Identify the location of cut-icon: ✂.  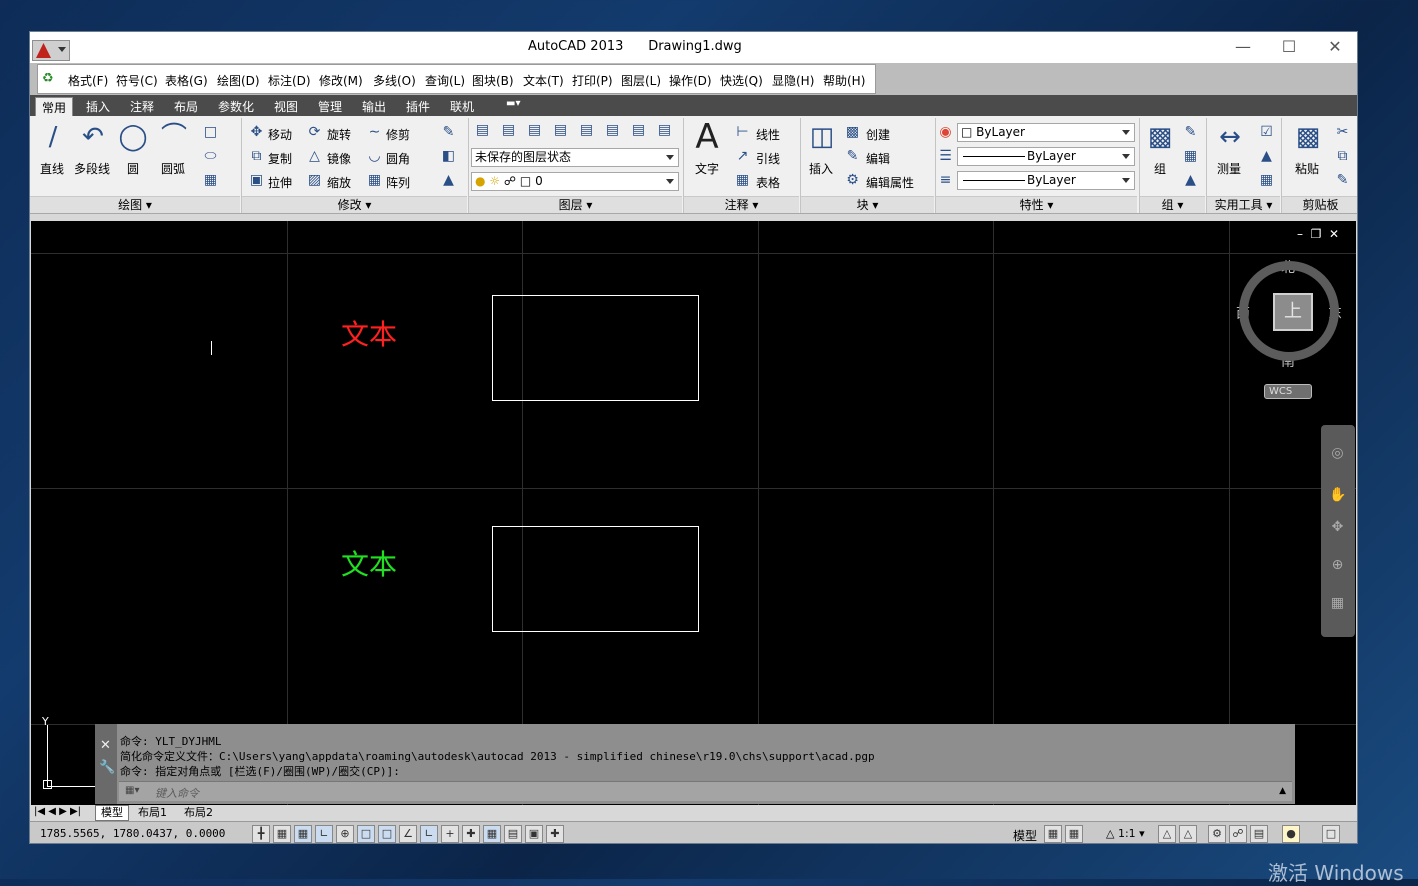
(1342, 132).